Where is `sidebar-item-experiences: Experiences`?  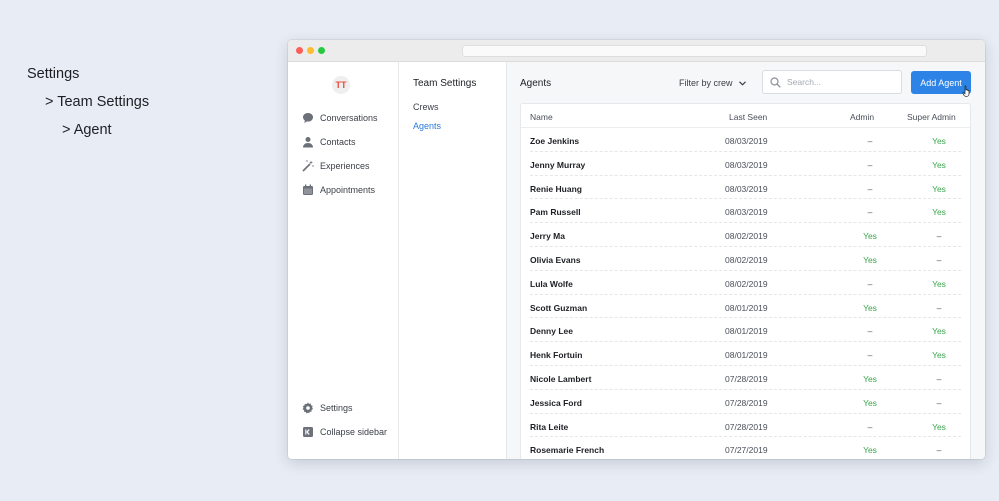 sidebar-item-experiences: Experiences is located at coordinates (335, 166).